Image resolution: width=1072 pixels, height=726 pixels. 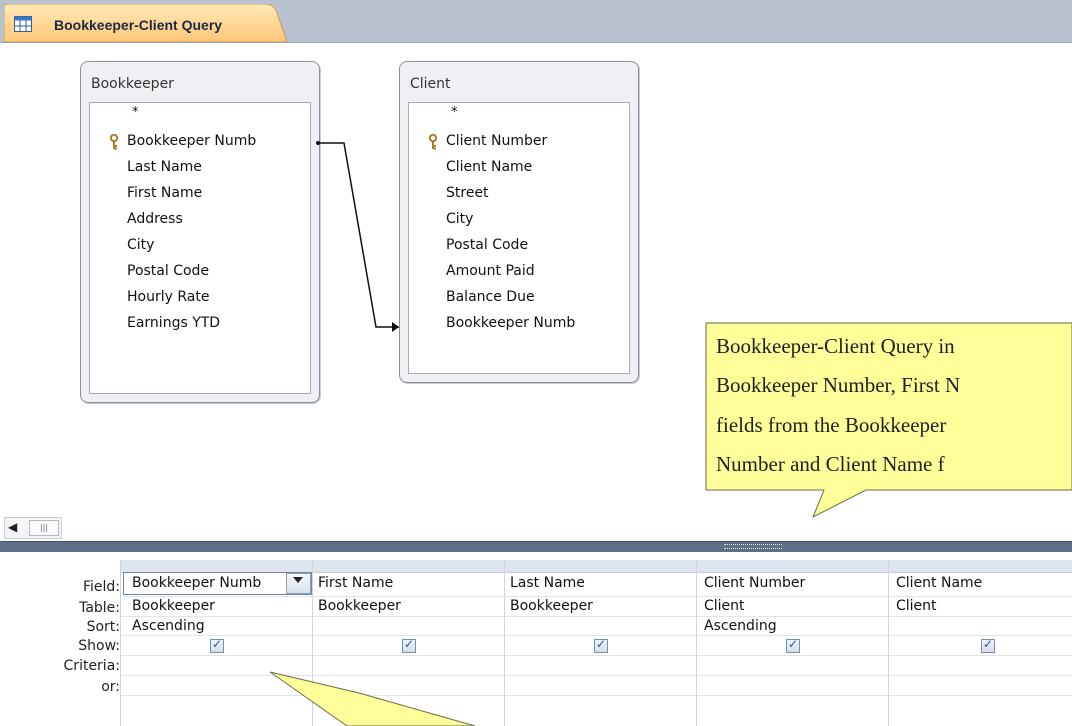 What do you see at coordinates (12, 527) in the screenshot?
I see `scroll-left-arrow-icon: ◀` at bounding box center [12, 527].